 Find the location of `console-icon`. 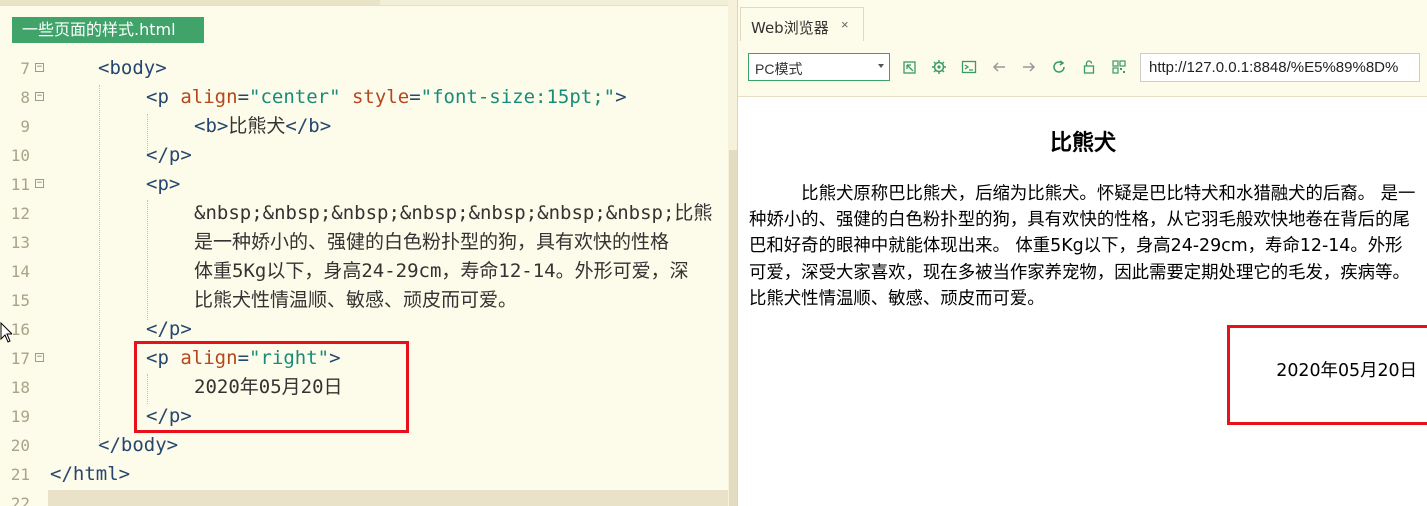

console-icon is located at coordinates (969, 67).